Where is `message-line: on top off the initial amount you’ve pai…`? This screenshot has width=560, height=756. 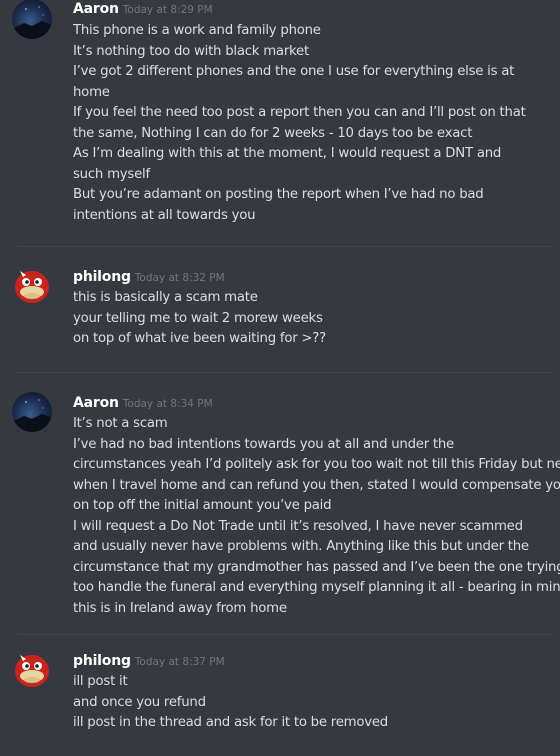 message-line: on top off the initial amount you’ve pai… is located at coordinates (202, 505).